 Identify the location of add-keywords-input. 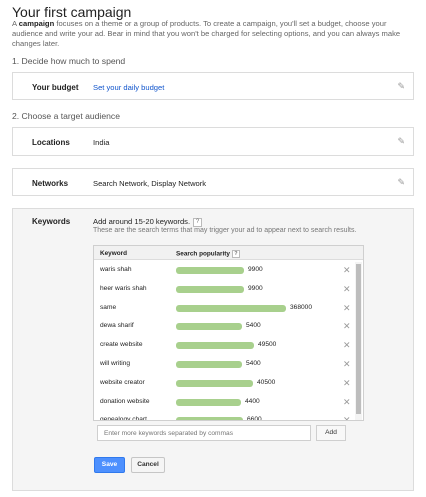
(204, 433).